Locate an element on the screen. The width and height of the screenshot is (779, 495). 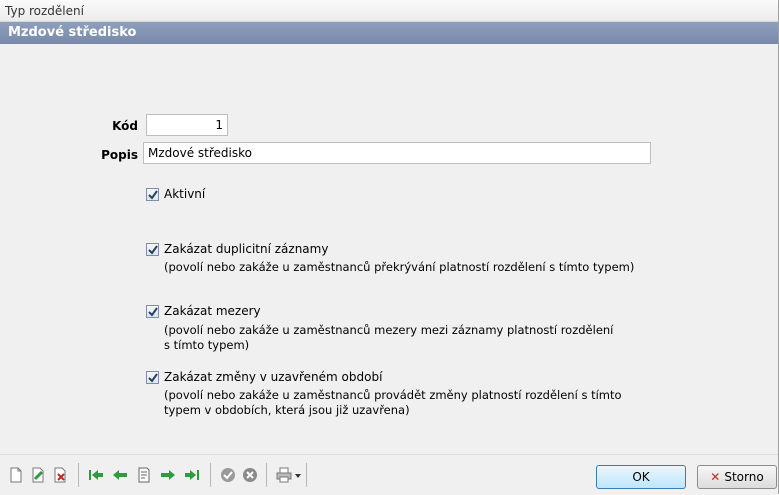
ok-button-label: OK is located at coordinates (641, 477).